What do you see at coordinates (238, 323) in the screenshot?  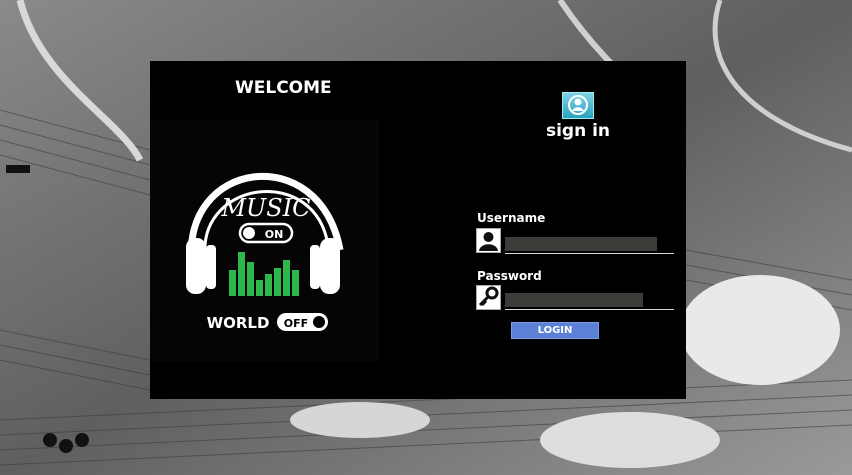 I see `logo-bottom-word: WORLD` at bounding box center [238, 323].